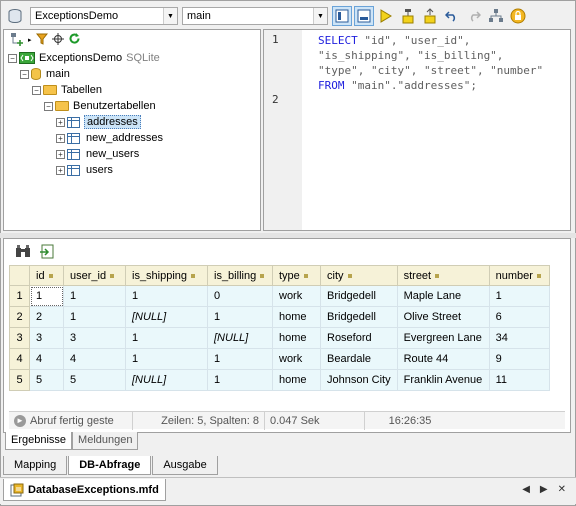  I want to click on scroll-left-icon: ◀, so click(526, 489).